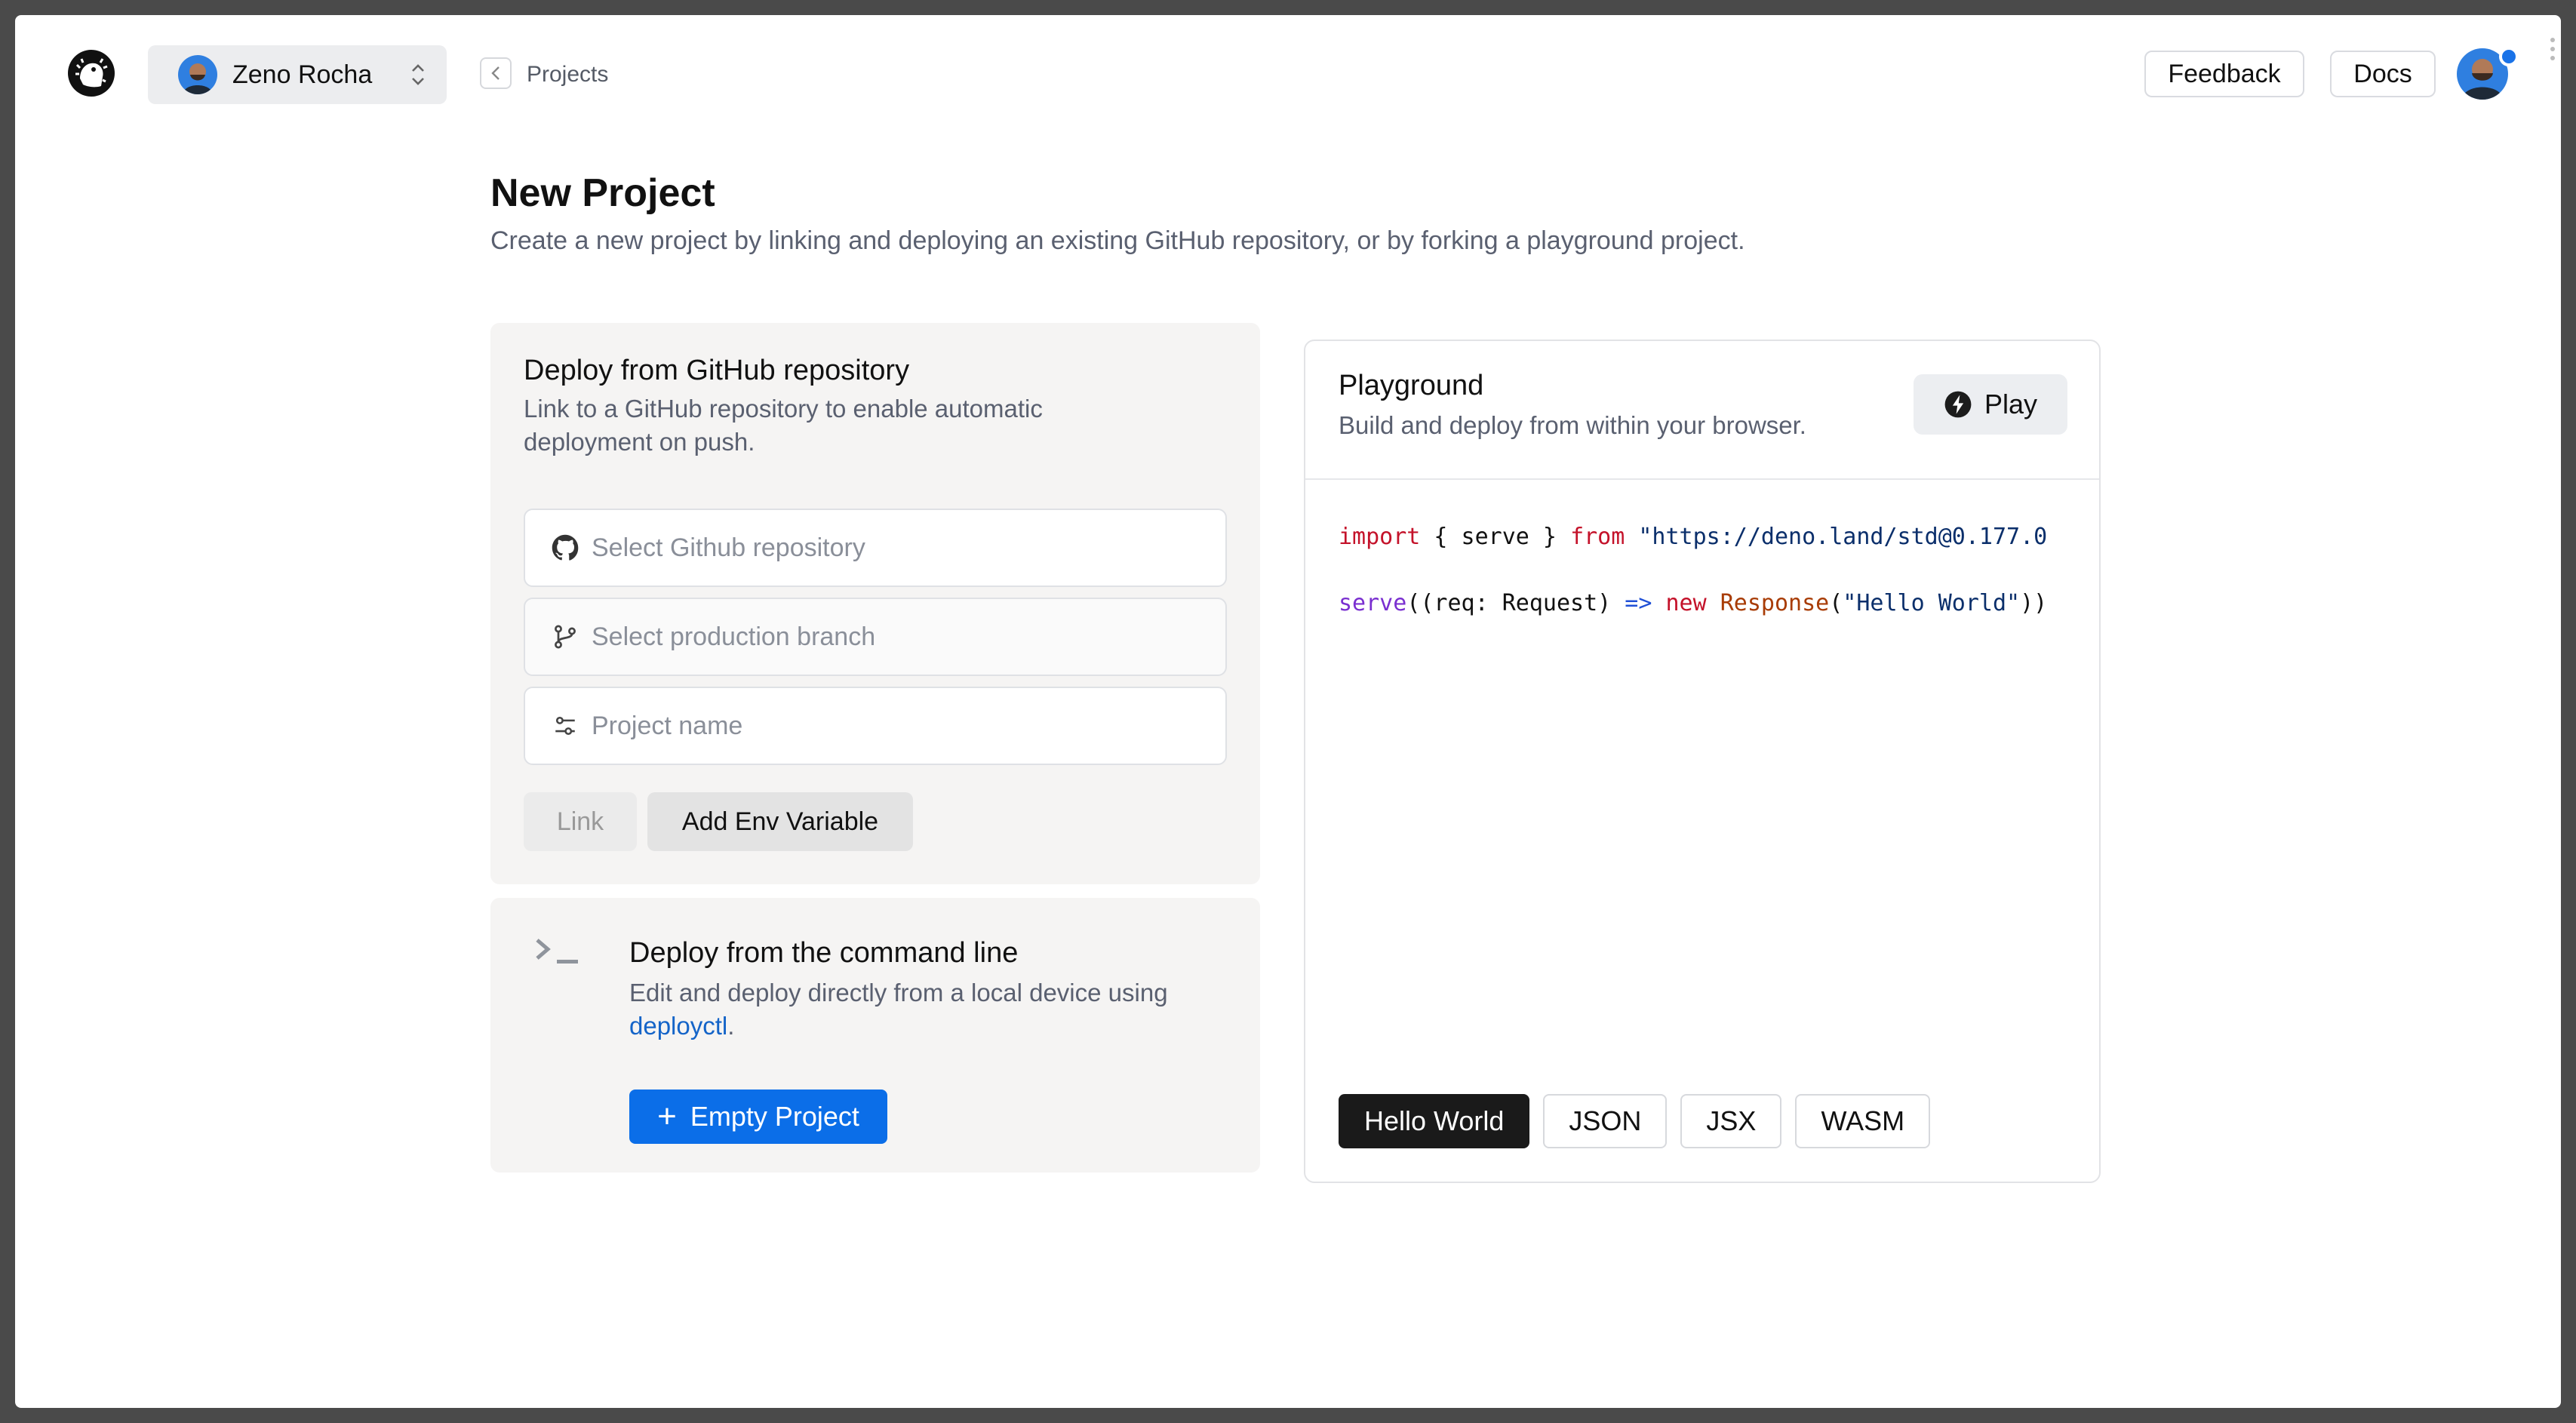 The width and height of the screenshot is (2576, 1423). I want to click on production-branch-input, so click(901, 637).